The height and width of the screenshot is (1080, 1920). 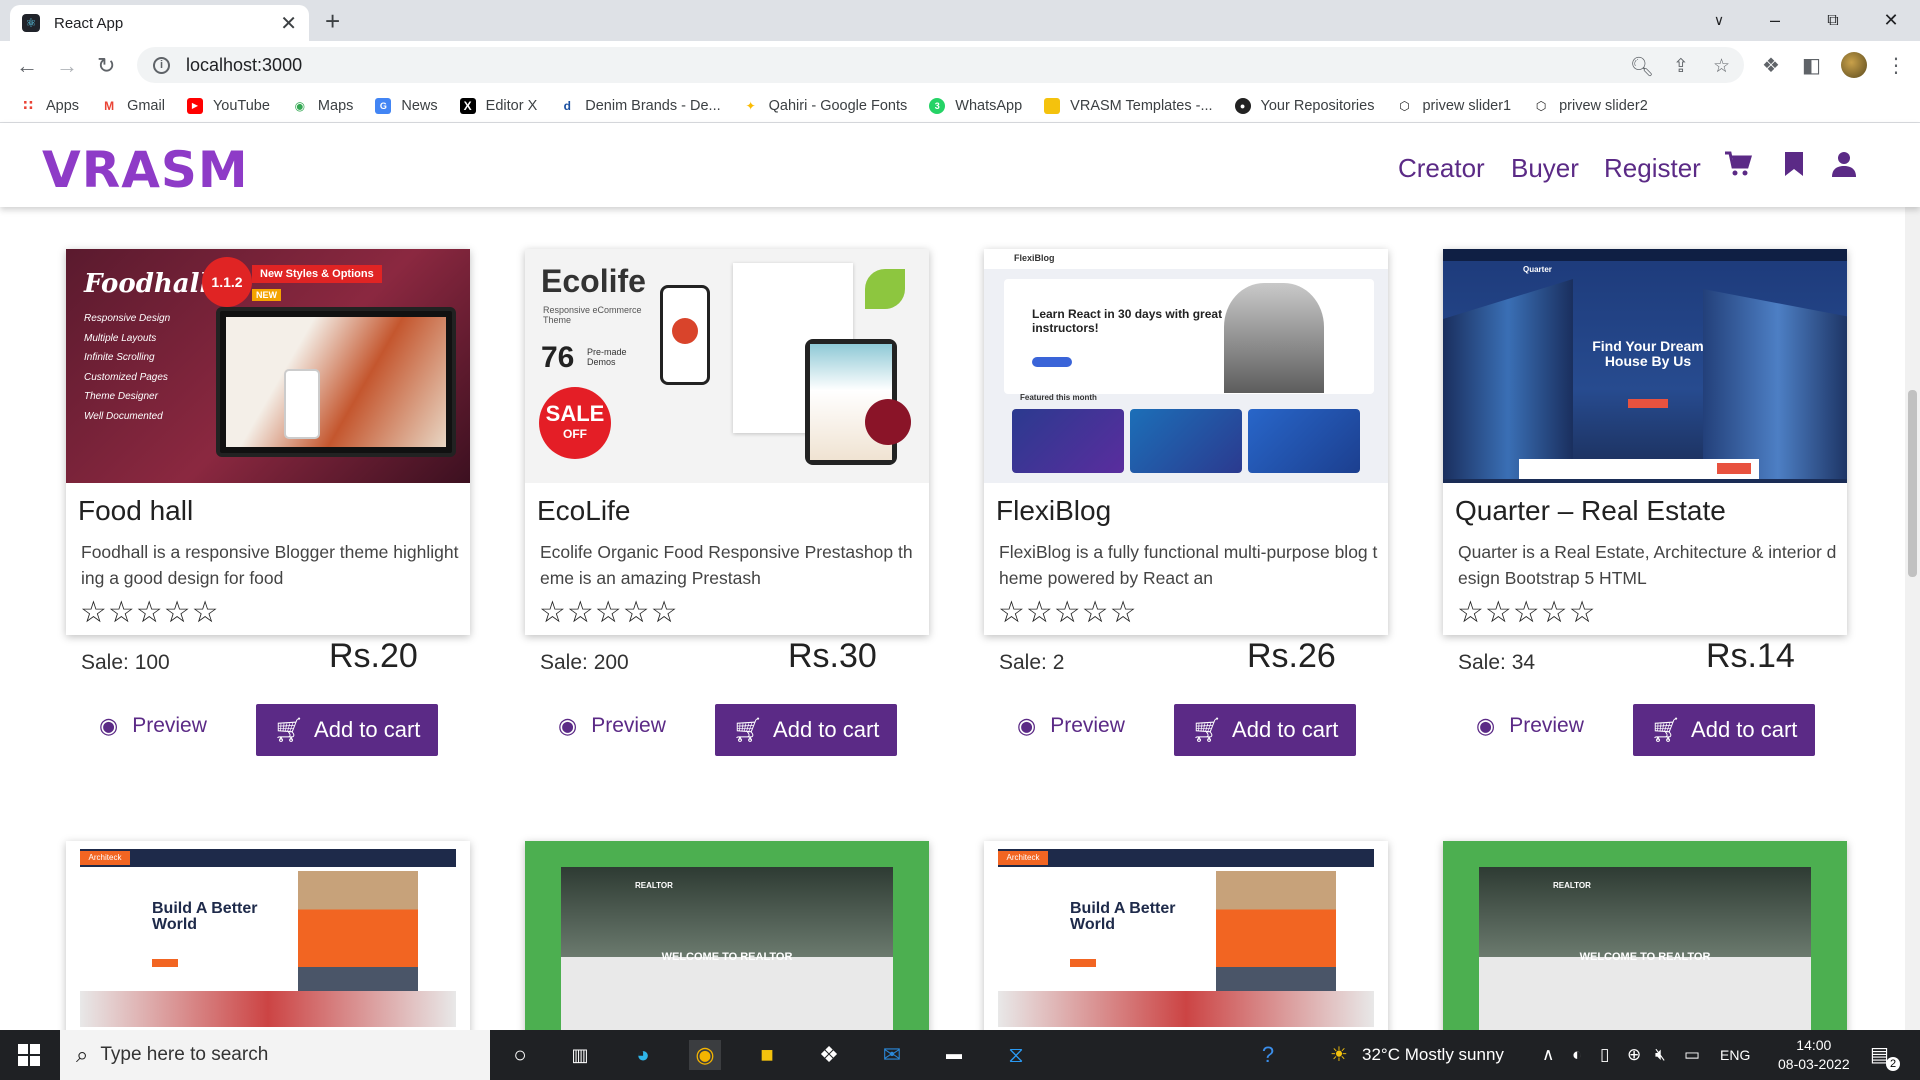 What do you see at coordinates (241, 105) in the screenshot?
I see `bookmark-label: YouTube` at bounding box center [241, 105].